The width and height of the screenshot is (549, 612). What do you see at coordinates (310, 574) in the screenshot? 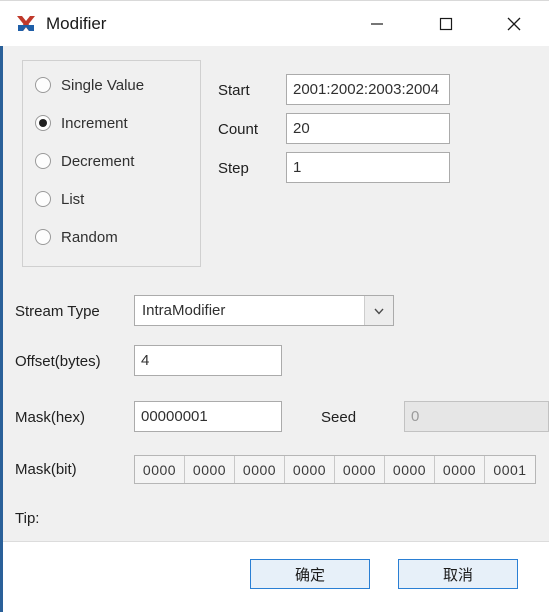
I see `ok-button: 确定` at bounding box center [310, 574].